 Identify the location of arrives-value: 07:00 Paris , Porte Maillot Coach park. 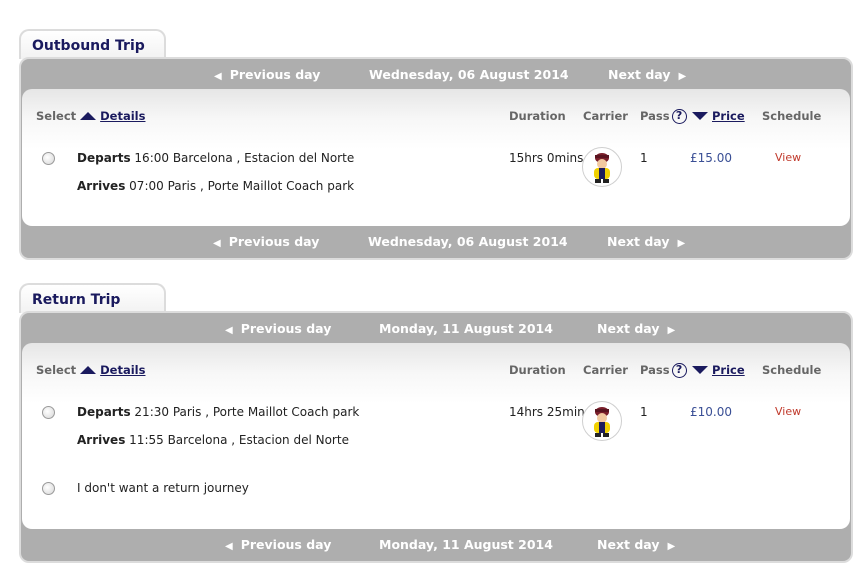
(242, 186).